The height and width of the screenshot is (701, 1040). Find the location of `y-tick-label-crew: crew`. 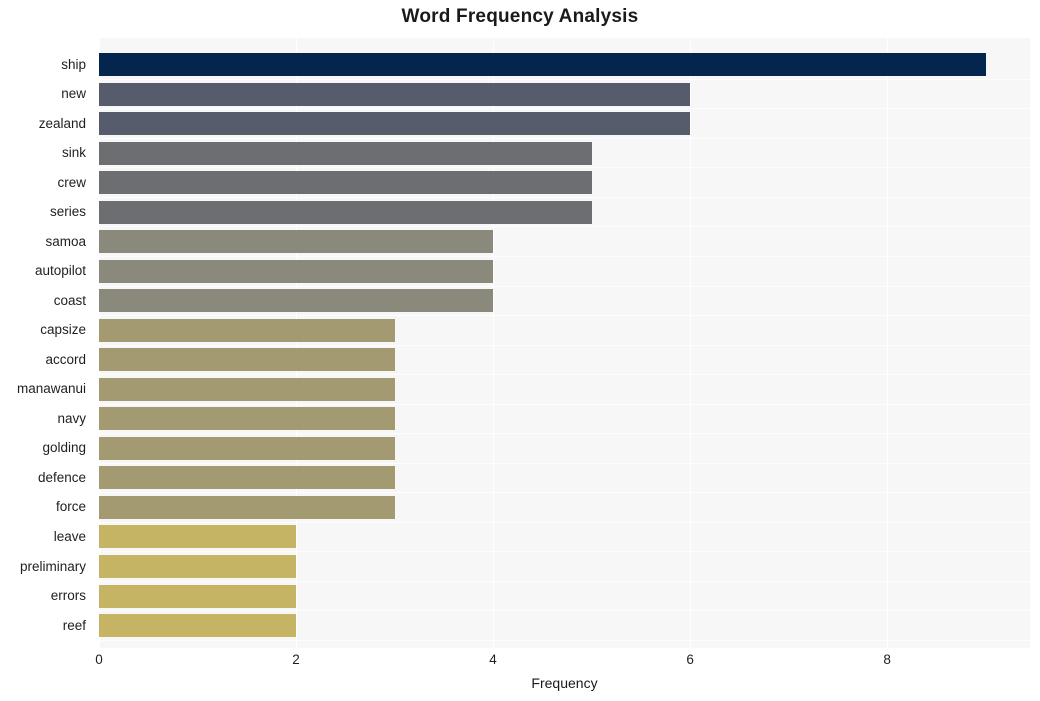

y-tick-label-crew: crew is located at coordinates (71, 182).